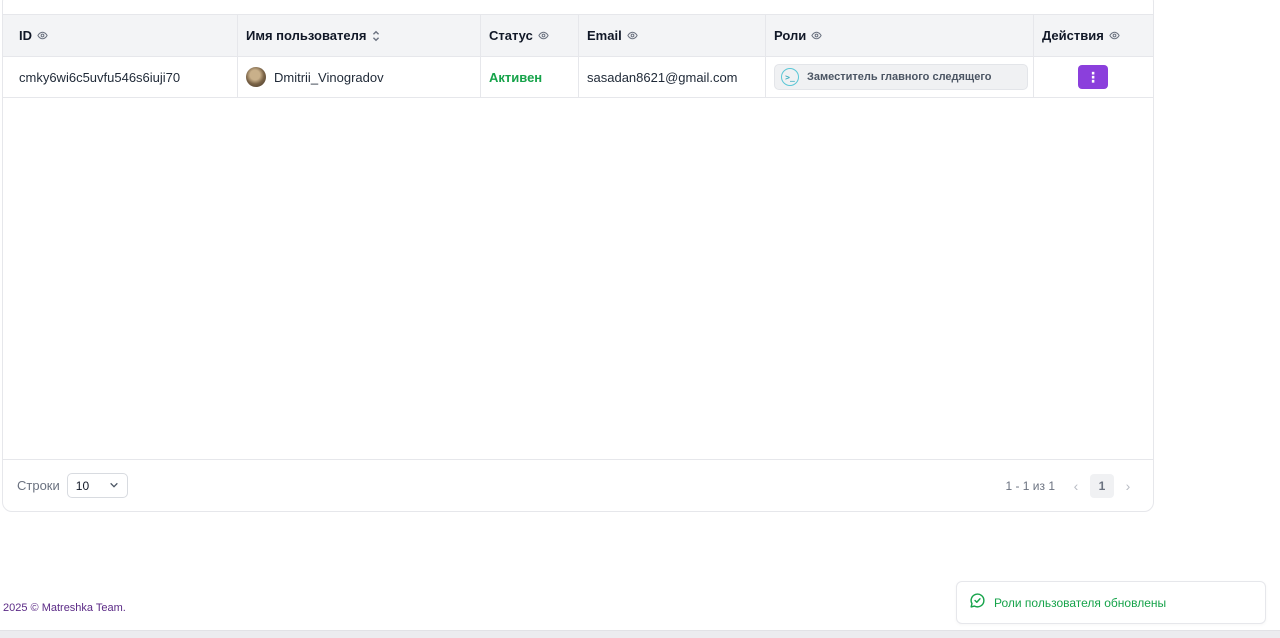 The image size is (1280, 638). What do you see at coordinates (38, 485) in the screenshot?
I see `rows-per-page-label: Строки` at bounding box center [38, 485].